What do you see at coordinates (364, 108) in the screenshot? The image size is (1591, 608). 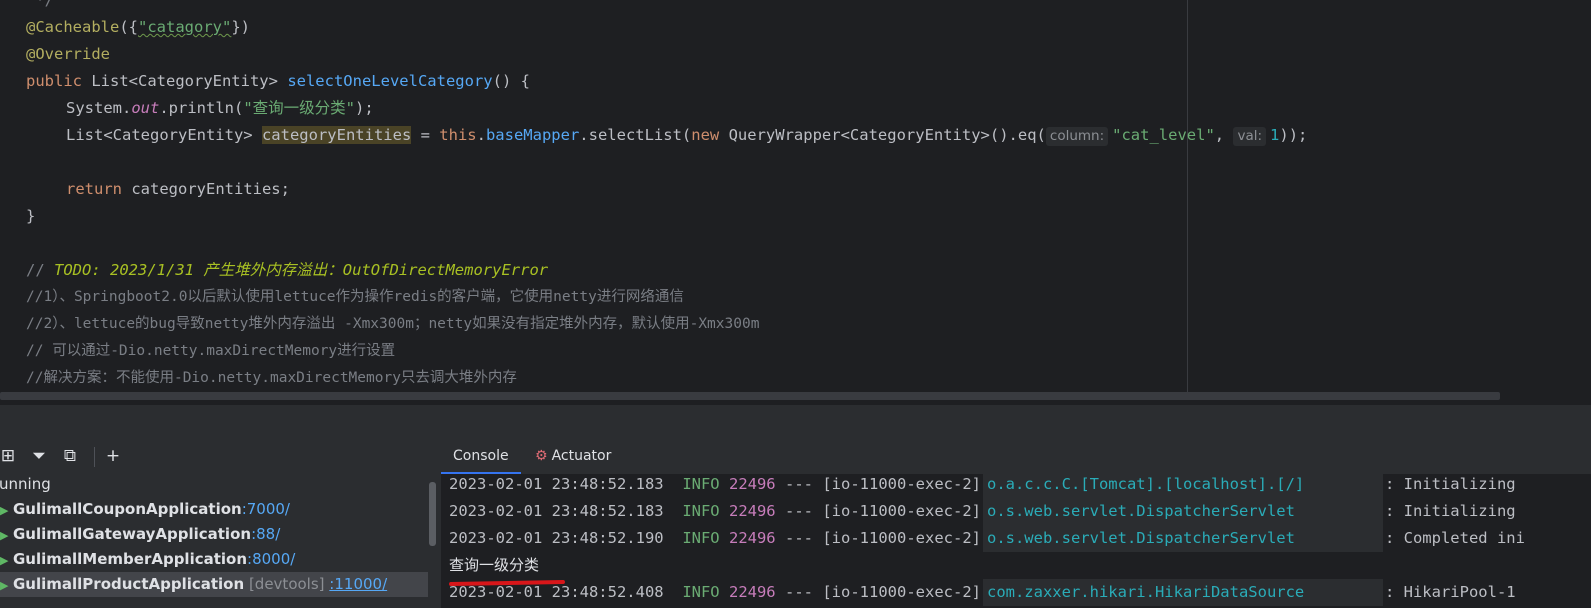 I see `code-token: );` at bounding box center [364, 108].